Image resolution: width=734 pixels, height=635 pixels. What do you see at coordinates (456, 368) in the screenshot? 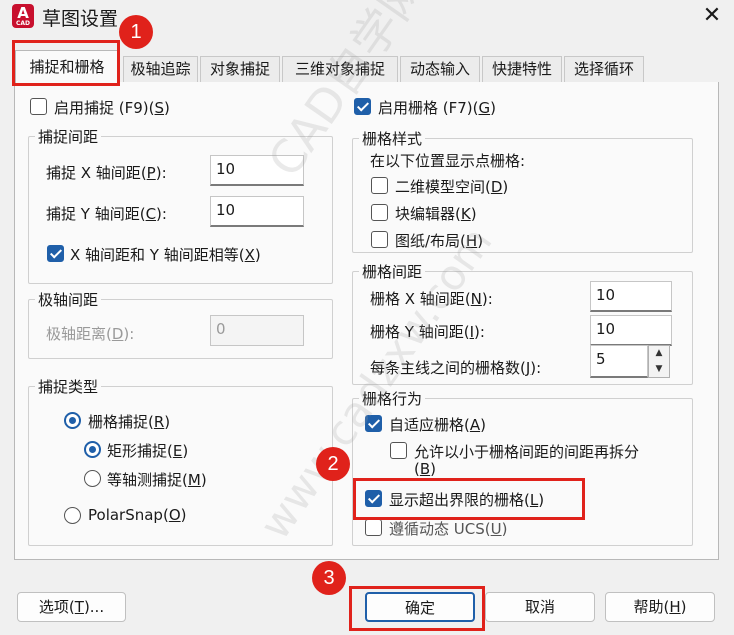
I see `major-line-count-label: 每条主线之间的栅格数(J):` at bounding box center [456, 368].